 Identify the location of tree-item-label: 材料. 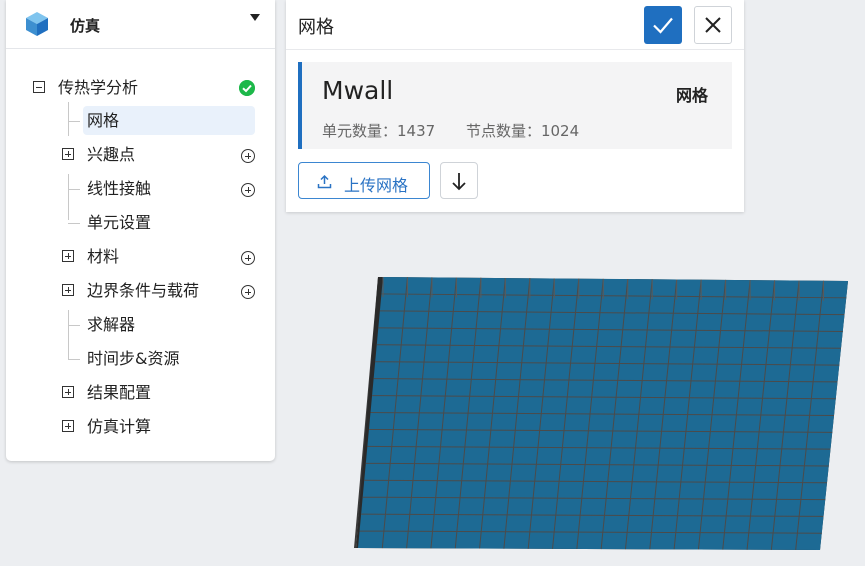
(103, 256).